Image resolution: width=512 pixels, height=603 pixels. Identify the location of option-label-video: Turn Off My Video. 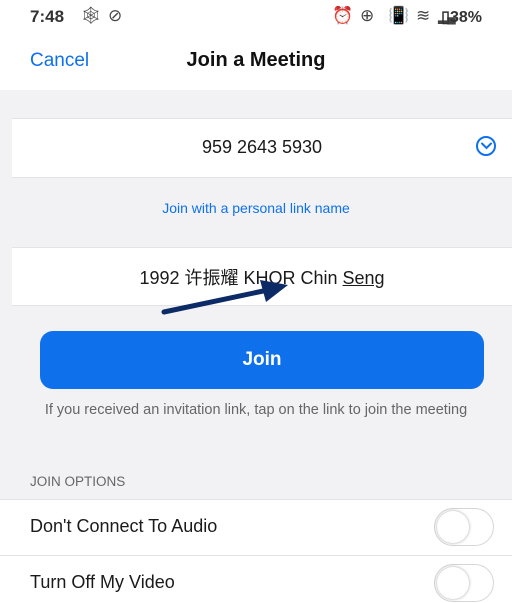
(102, 582).